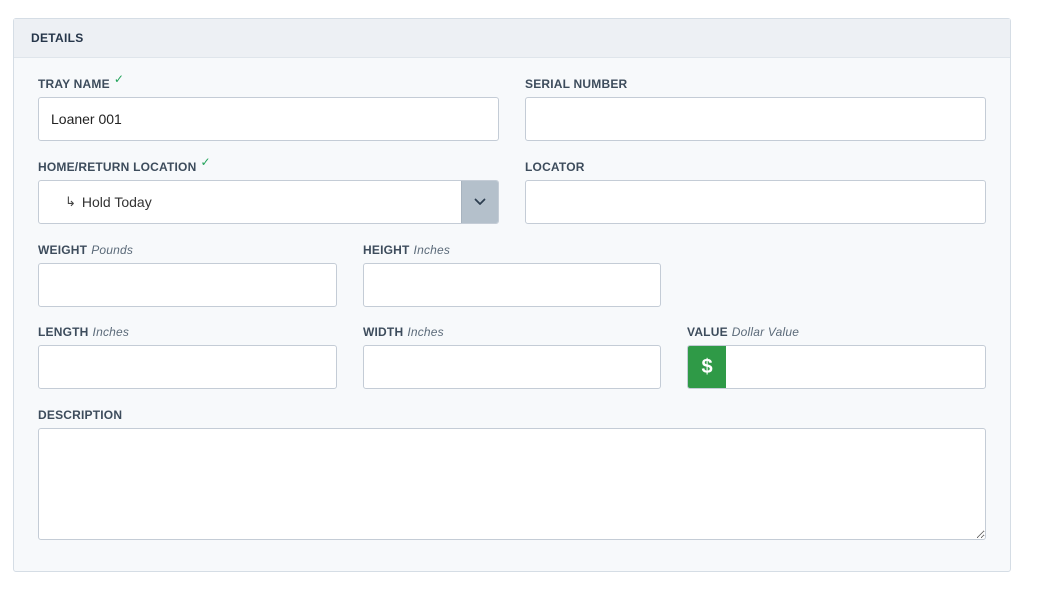 The width and height of the screenshot is (1041, 592). I want to click on tray-name-field: TRAY NAME ✓, so click(268, 107).